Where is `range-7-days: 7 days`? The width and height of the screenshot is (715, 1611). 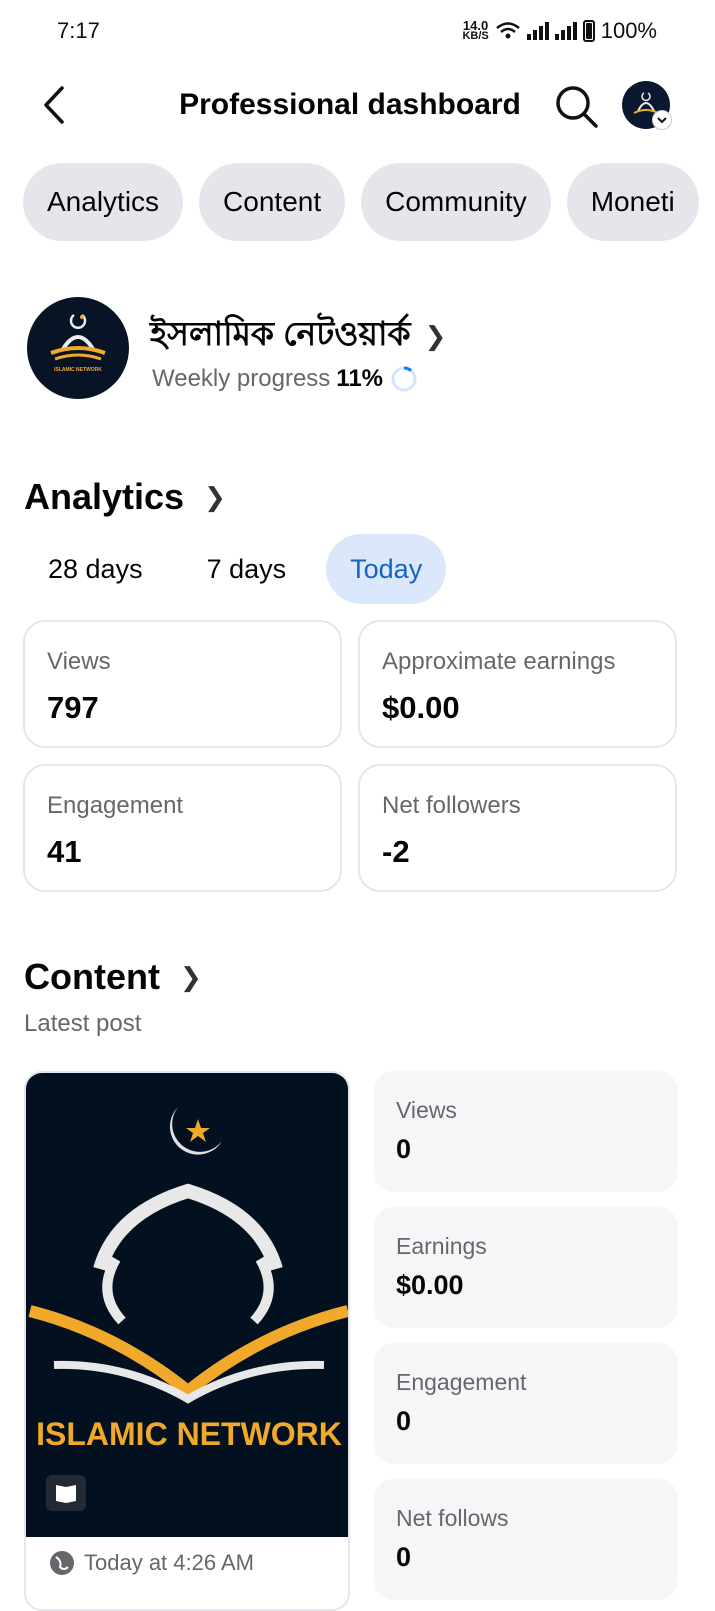 range-7-days: 7 days is located at coordinates (247, 569).